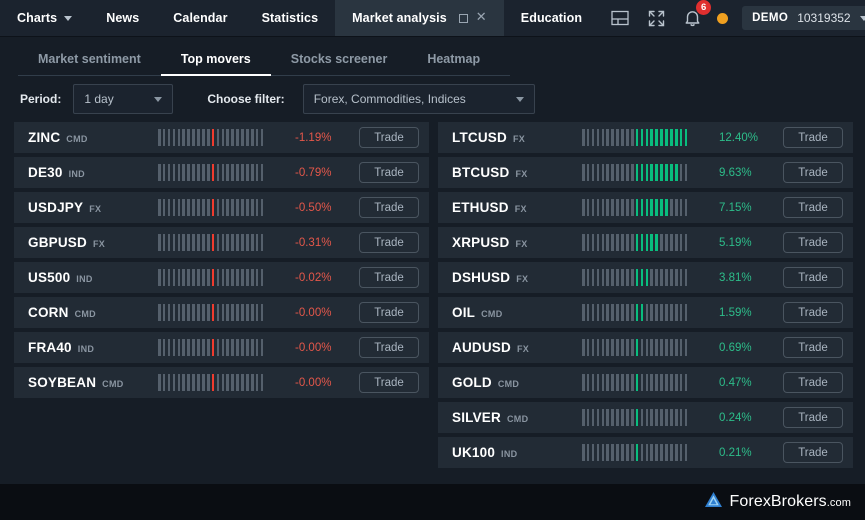 This screenshot has width=865, height=520. I want to click on mover-row: LTCUSD FX 12.40% Trade, so click(645, 137).